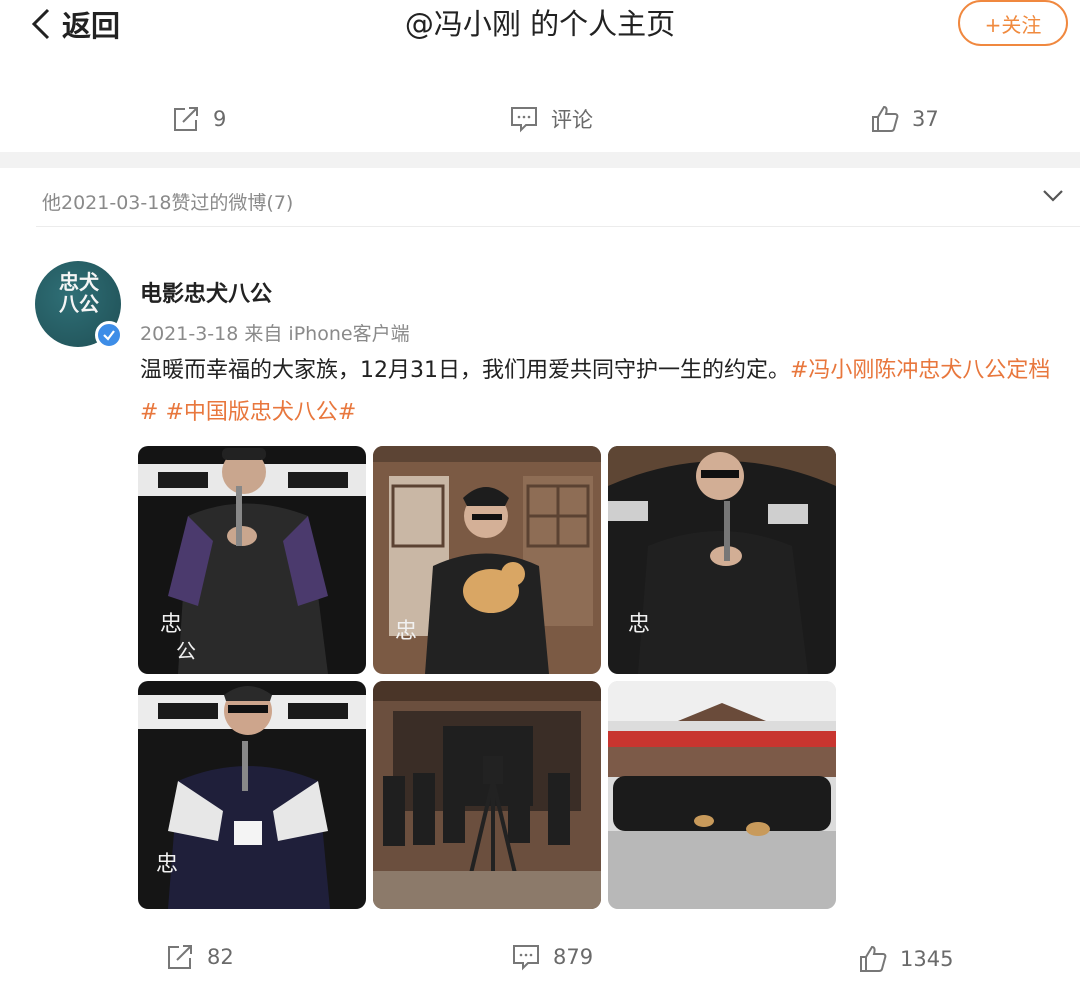  What do you see at coordinates (552, 957) in the screenshot?
I see `comment-button: 879` at bounding box center [552, 957].